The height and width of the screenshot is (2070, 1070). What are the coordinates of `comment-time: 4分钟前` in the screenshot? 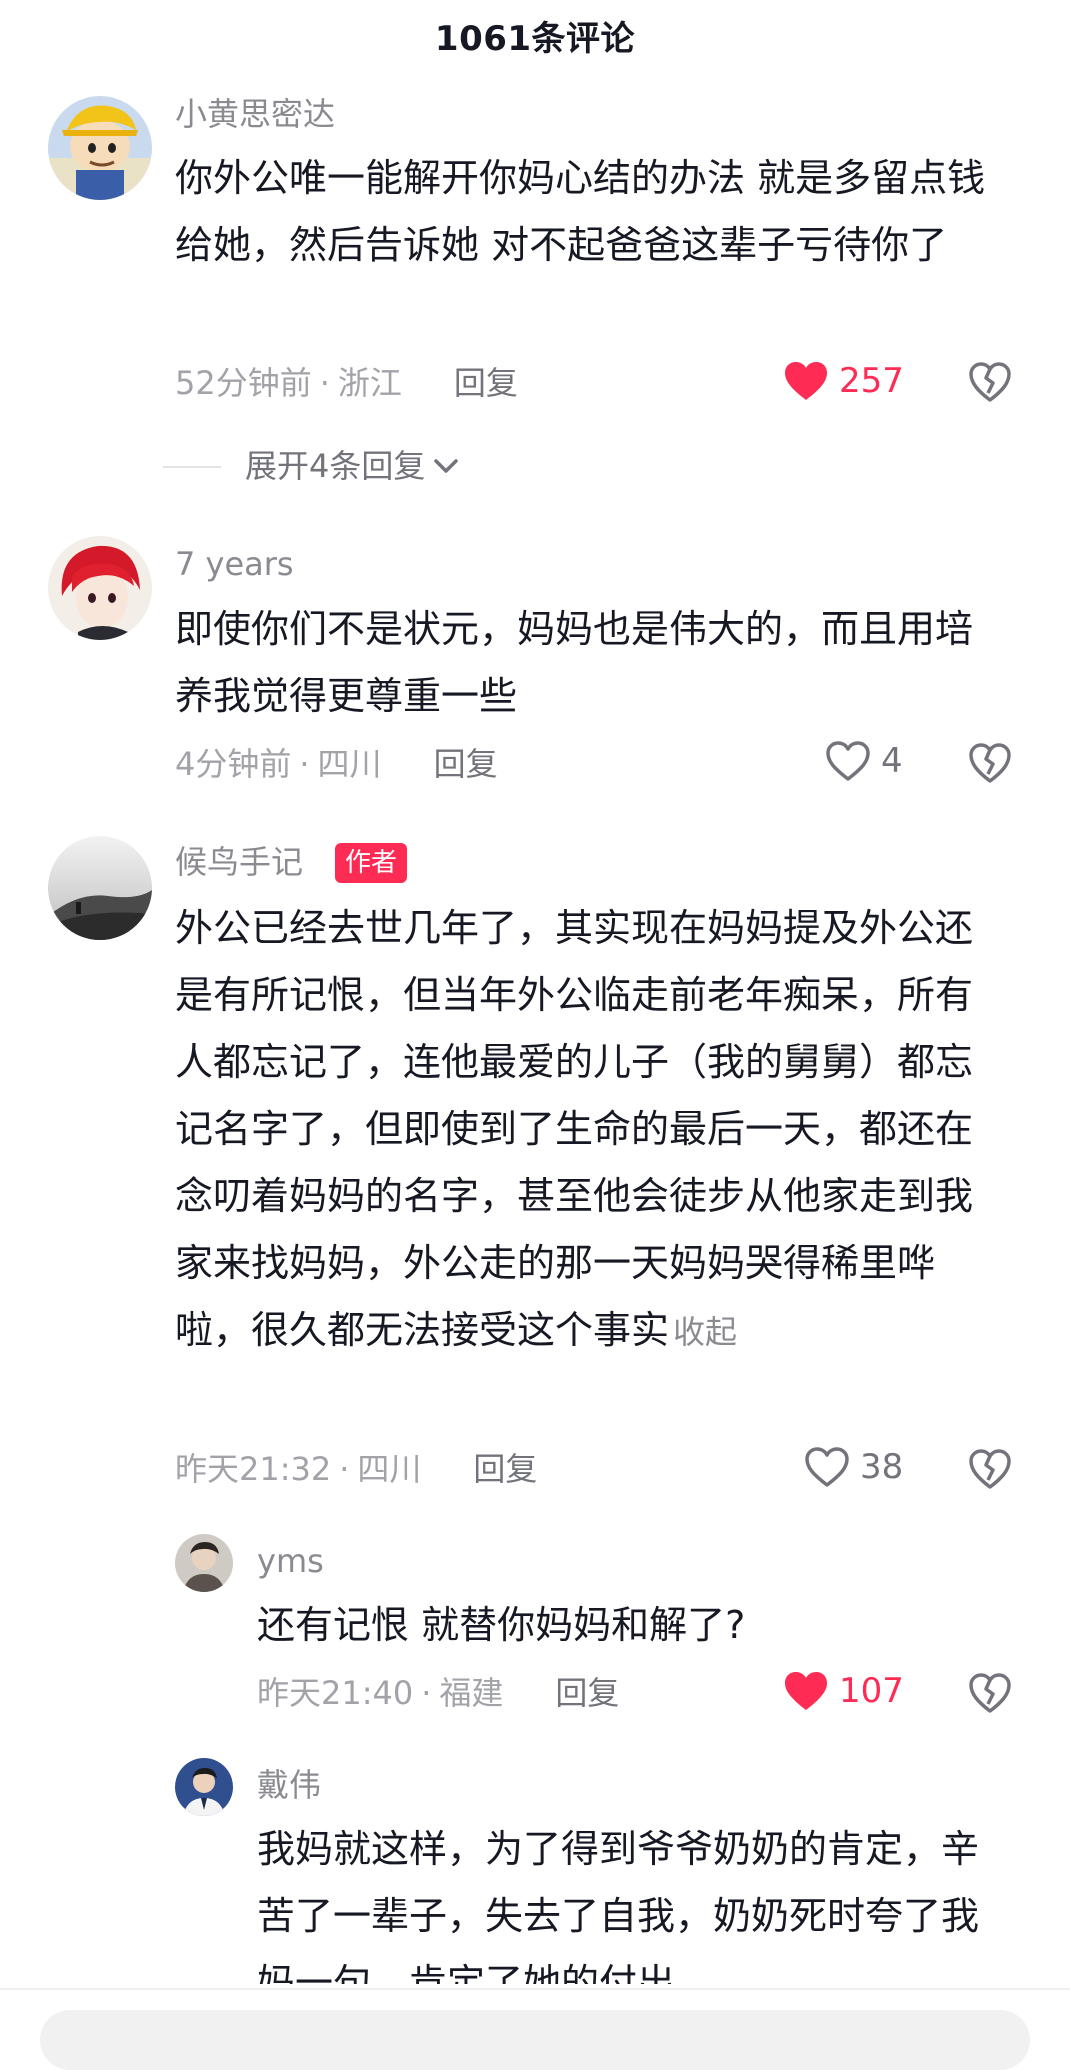 It's located at (233, 764).